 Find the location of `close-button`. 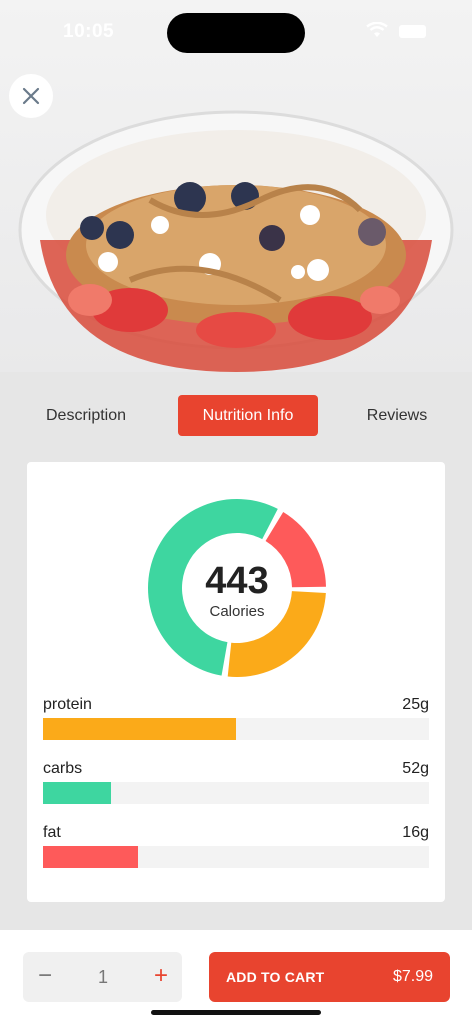

close-button is located at coordinates (31, 96).